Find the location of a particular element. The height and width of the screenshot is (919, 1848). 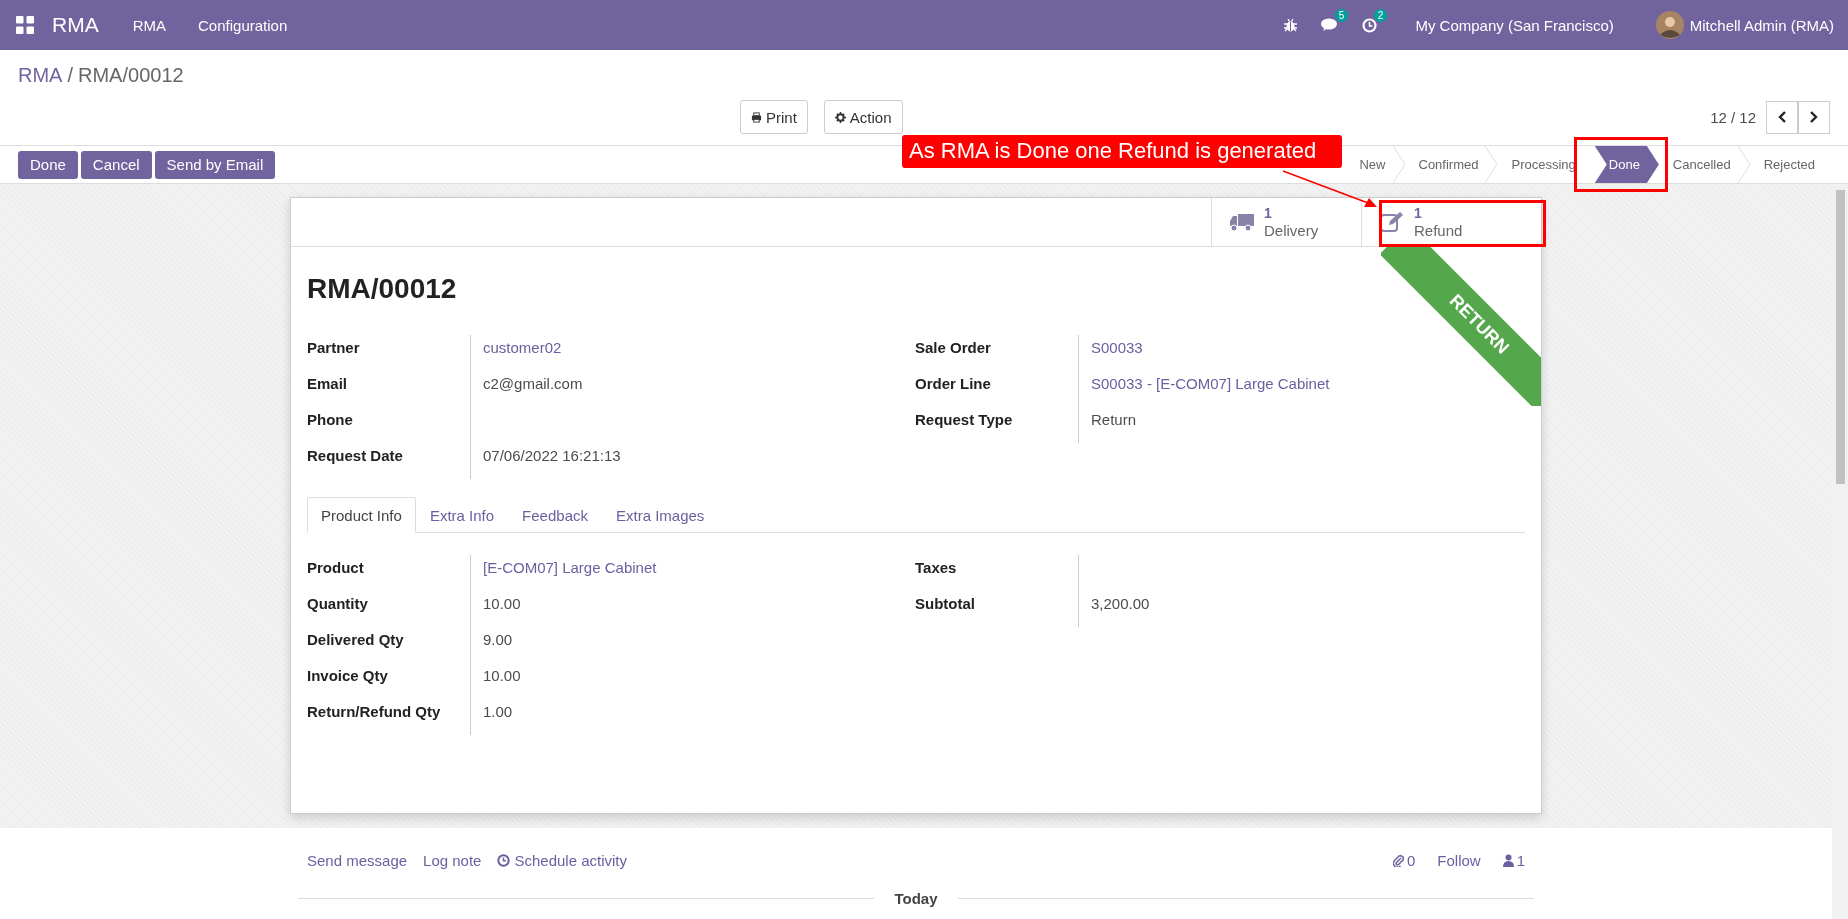

tab: Feedback is located at coordinates (555, 515).